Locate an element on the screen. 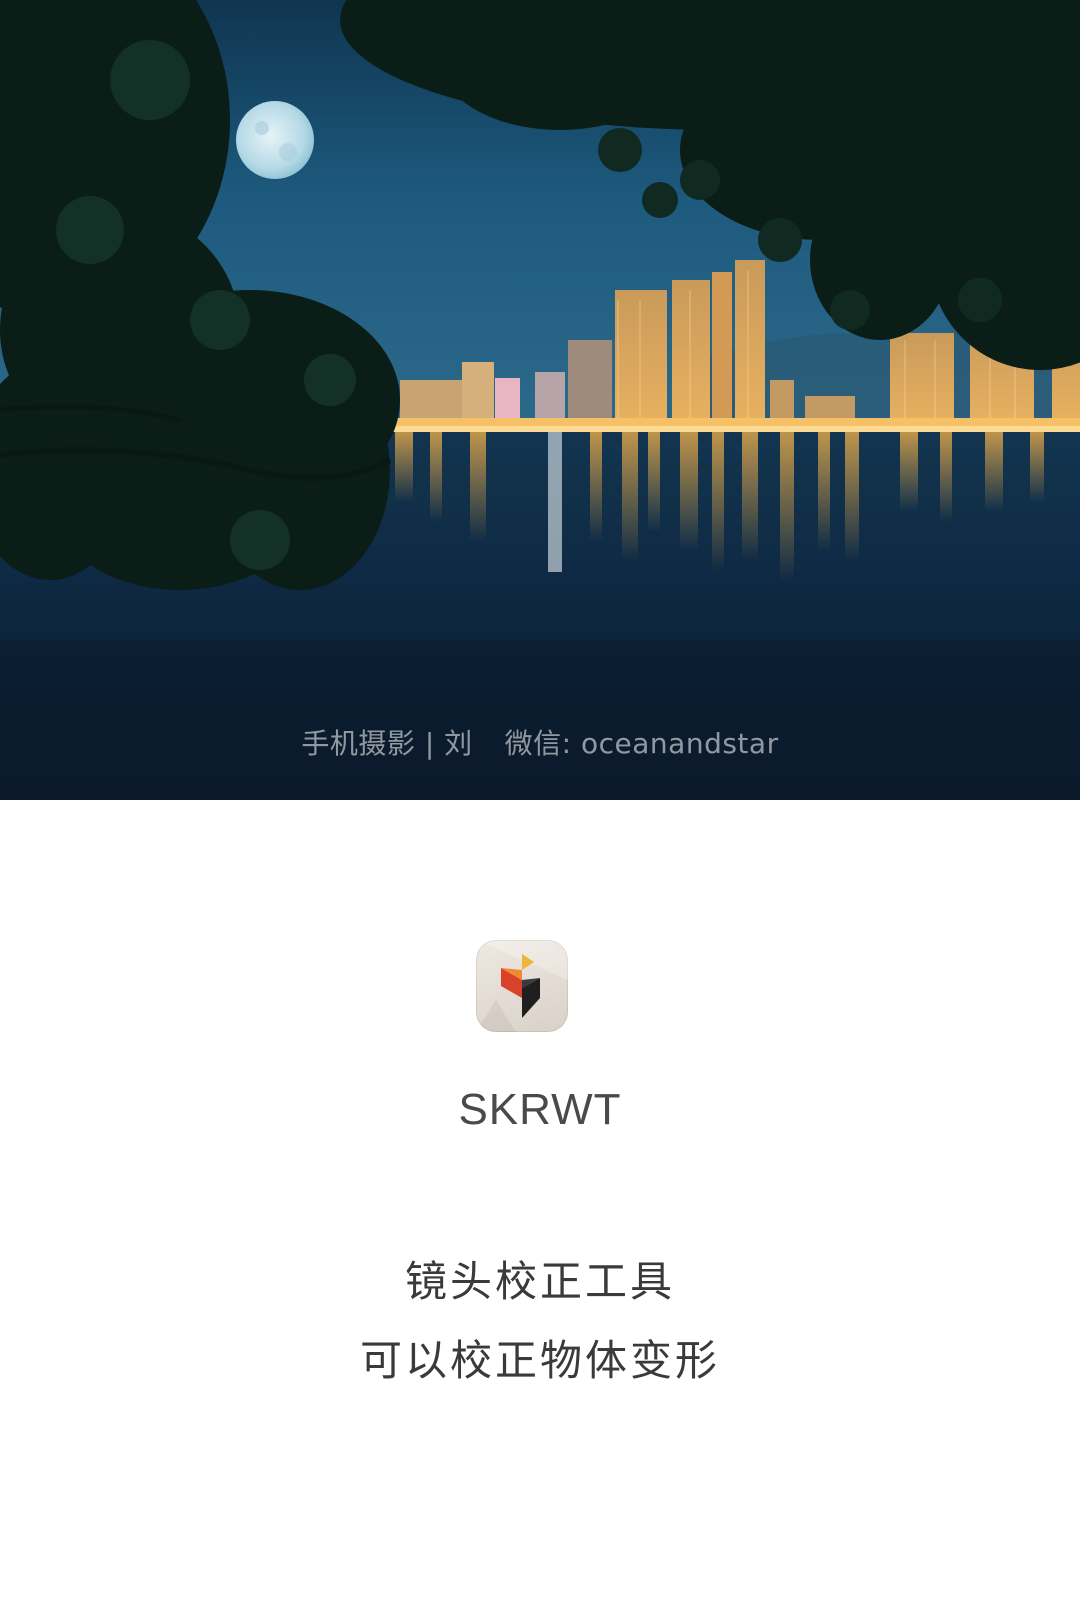  skrwt-logo-icon is located at coordinates (522, 986).